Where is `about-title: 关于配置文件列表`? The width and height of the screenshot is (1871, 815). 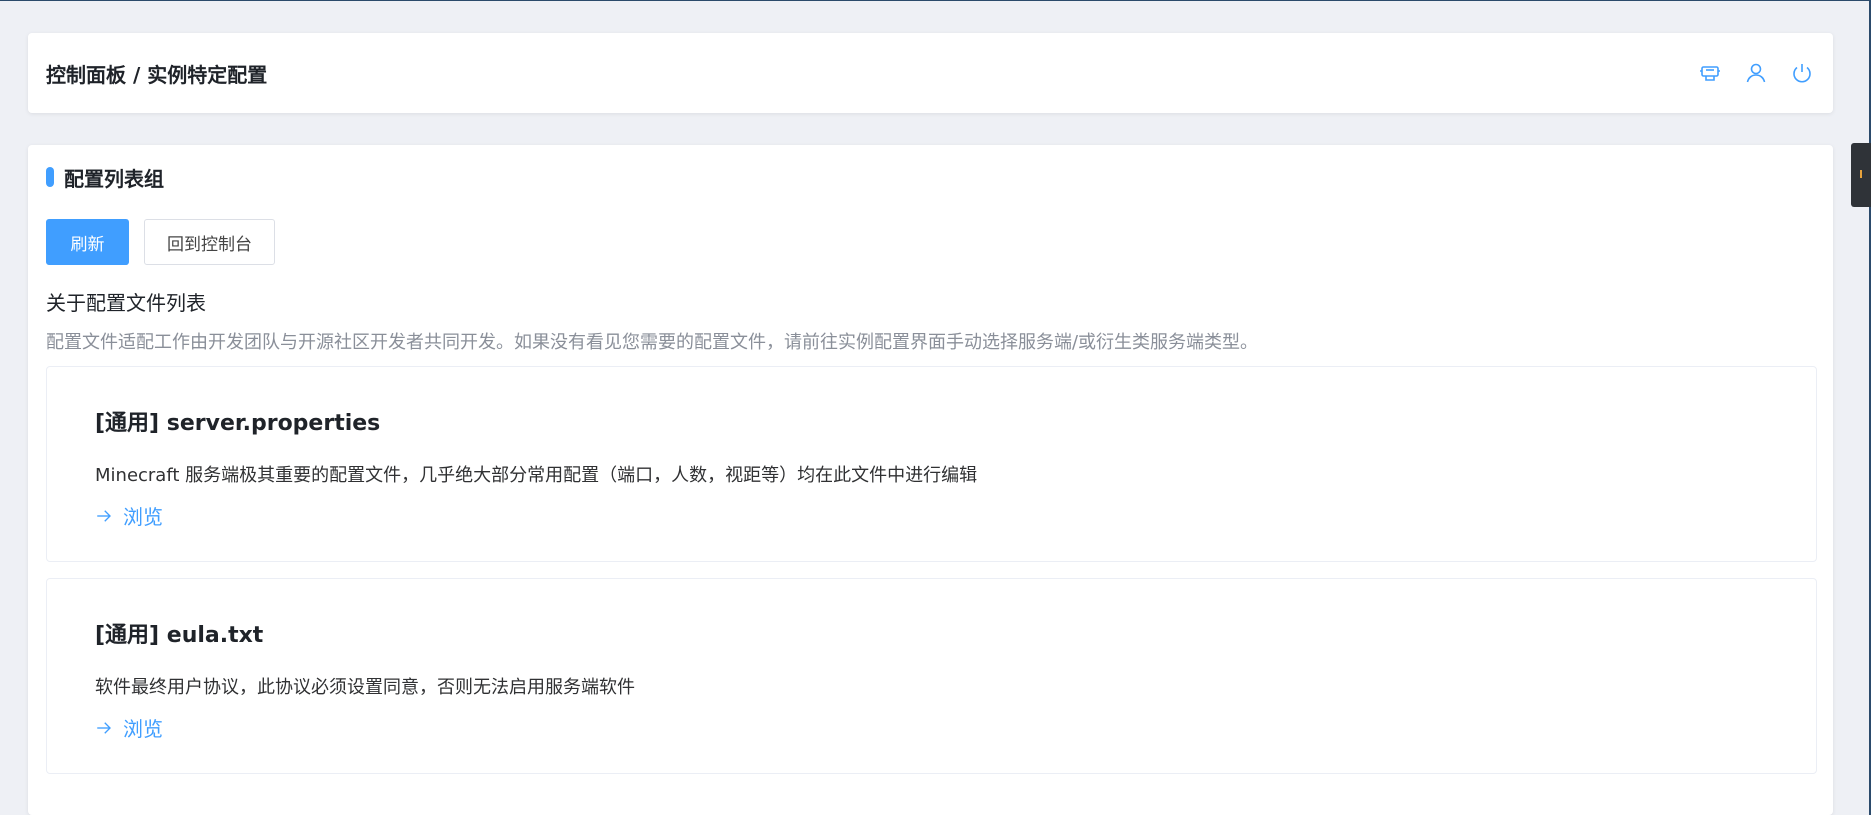 about-title: 关于配置文件列表 is located at coordinates (126, 303).